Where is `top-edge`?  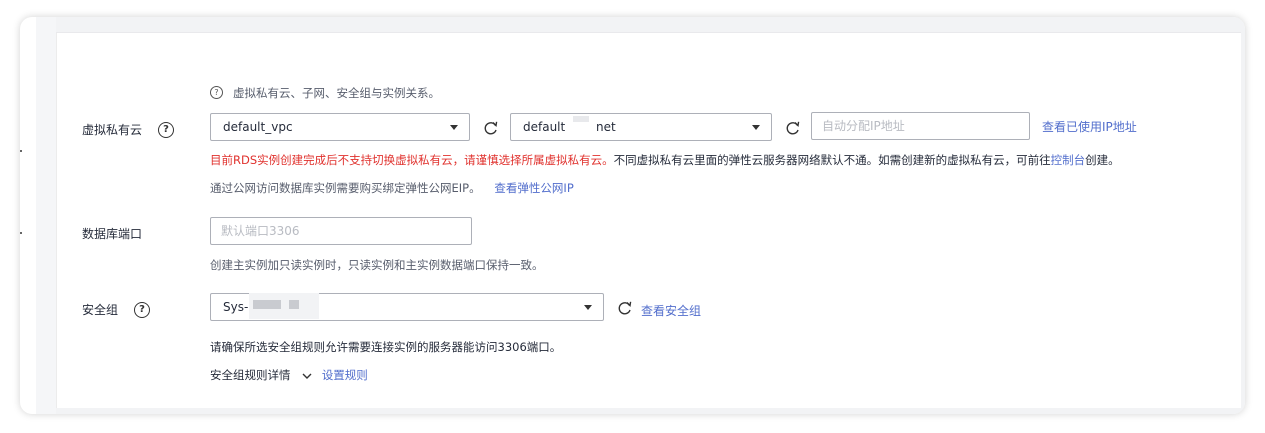
top-edge is located at coordinates (650, 25).